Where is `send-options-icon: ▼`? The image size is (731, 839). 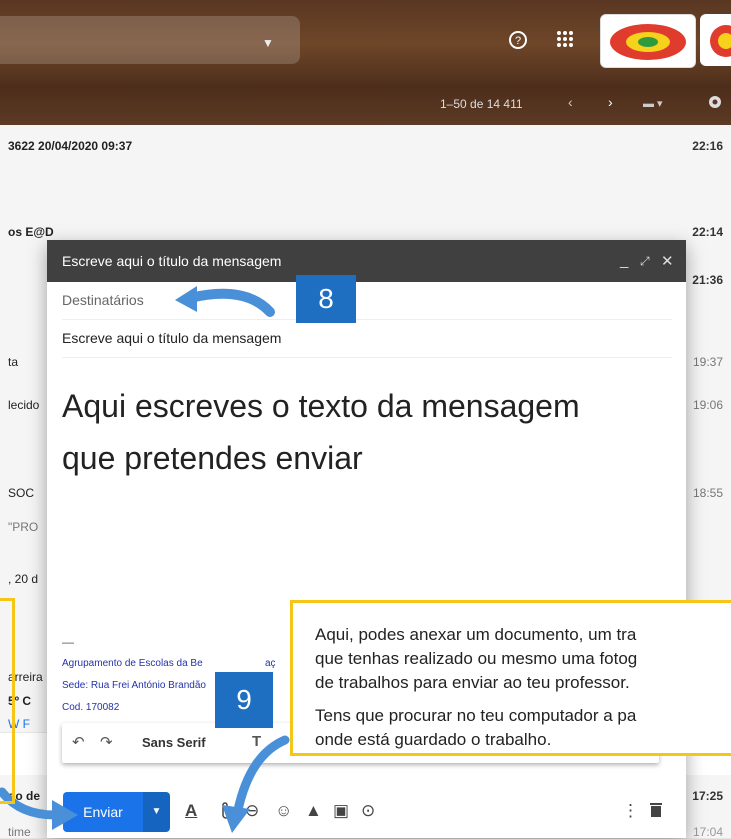 send-options-icon: ▼ is located at coordinates (156, 812).